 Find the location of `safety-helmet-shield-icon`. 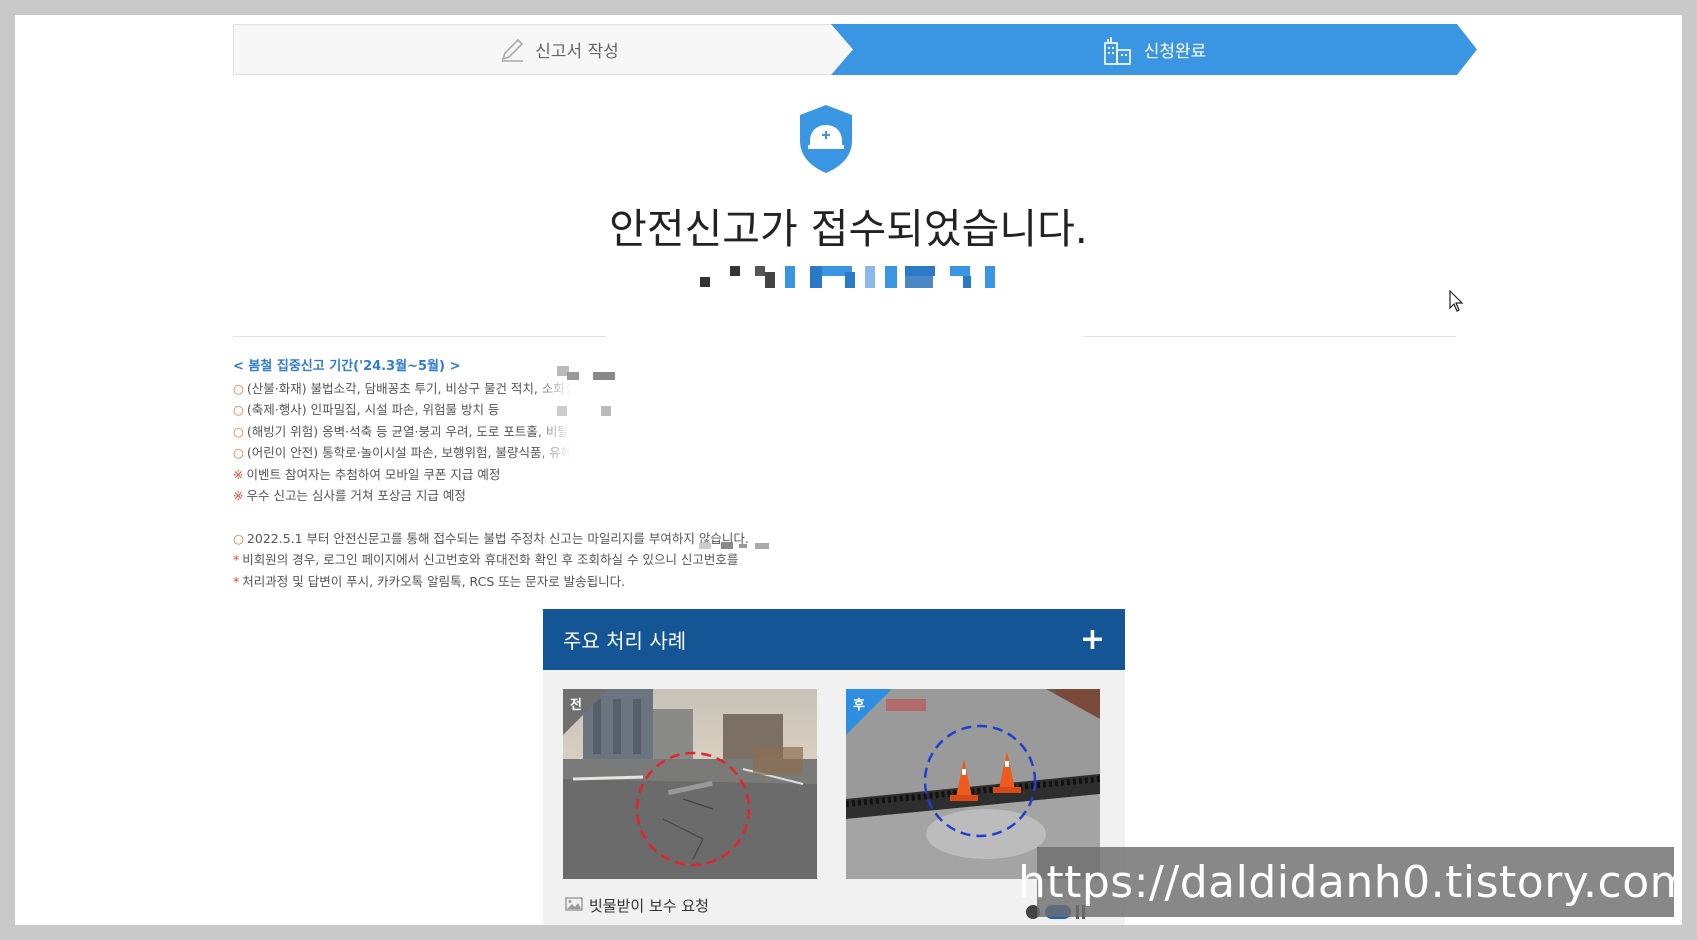

safety-helmet-shield-icon is located at coordinates (826, 139).